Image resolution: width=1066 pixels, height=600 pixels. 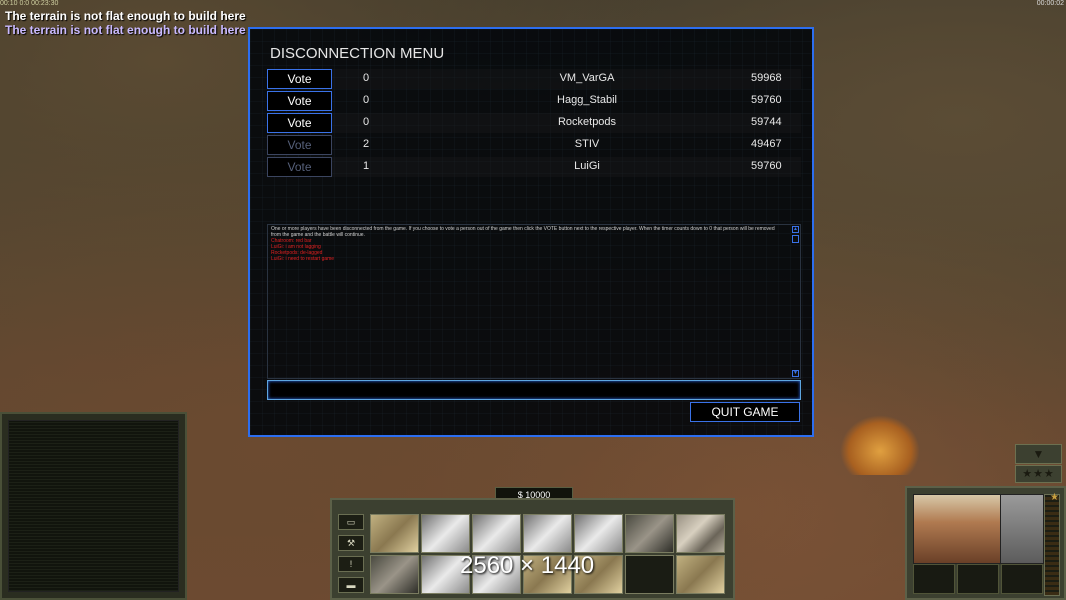 What do you see at coordinates (766, 78) in the screenshot?
I see `player-ping: 59968` at bounding box center [766, 78].